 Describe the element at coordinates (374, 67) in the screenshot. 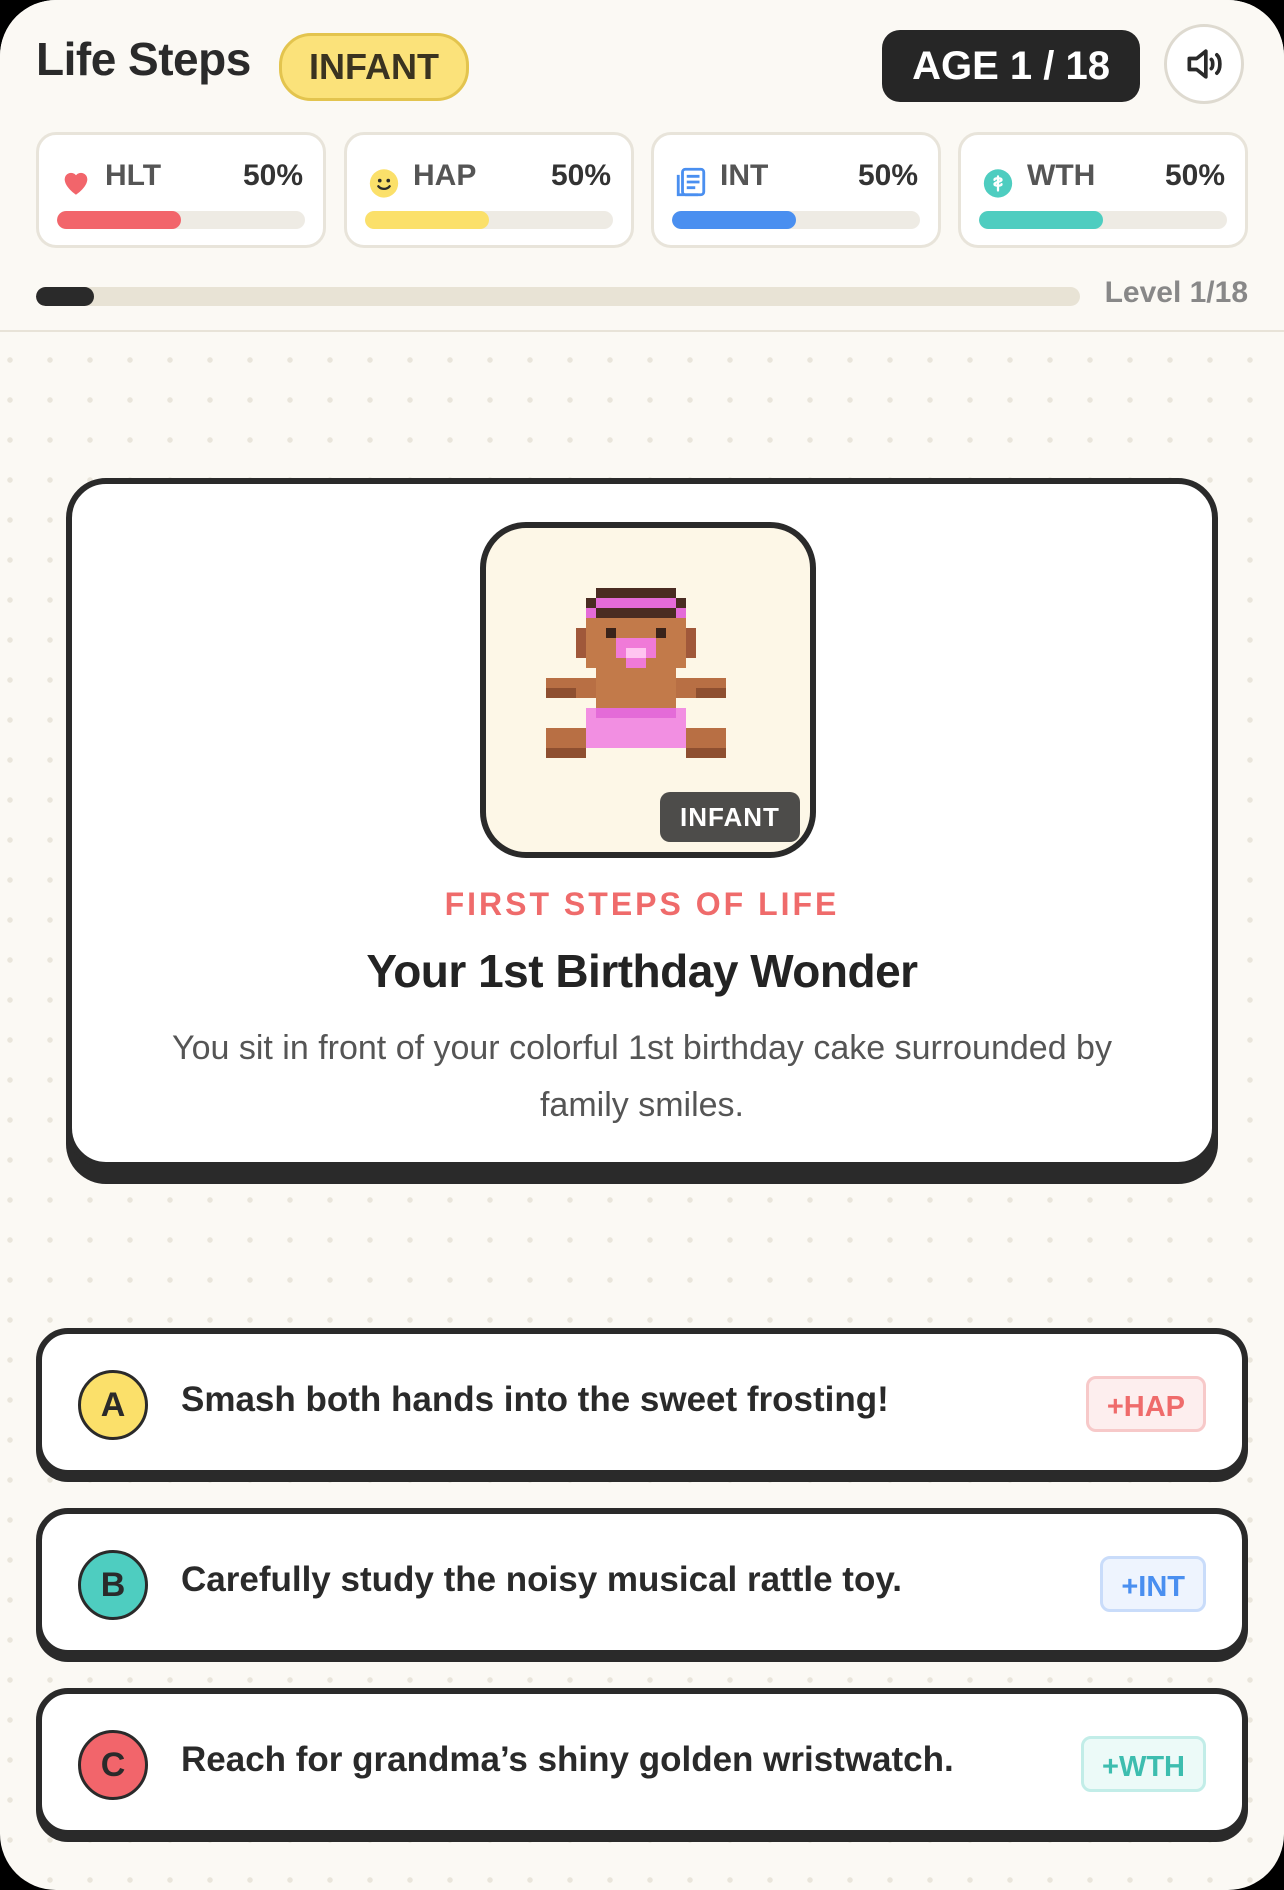

I see `life-stage-badge: INFANT` at that location.